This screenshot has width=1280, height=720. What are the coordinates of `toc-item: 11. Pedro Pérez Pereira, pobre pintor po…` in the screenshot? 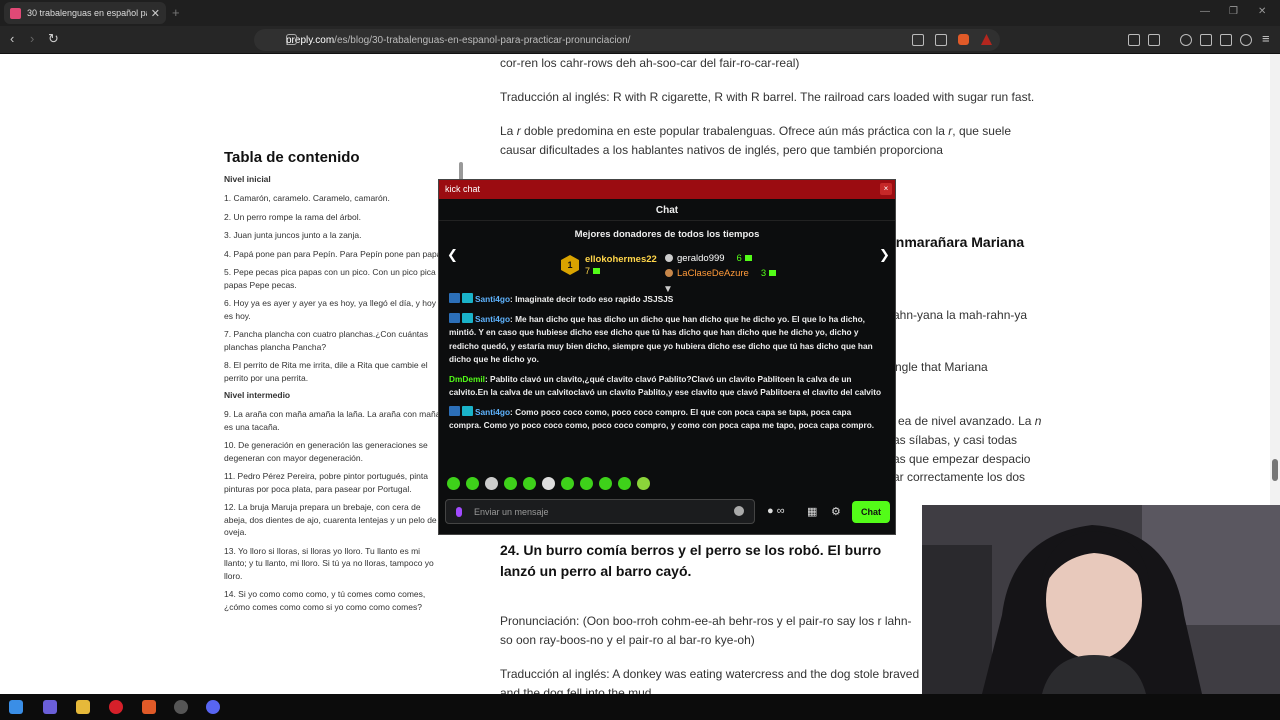 It's located at (334, 482).